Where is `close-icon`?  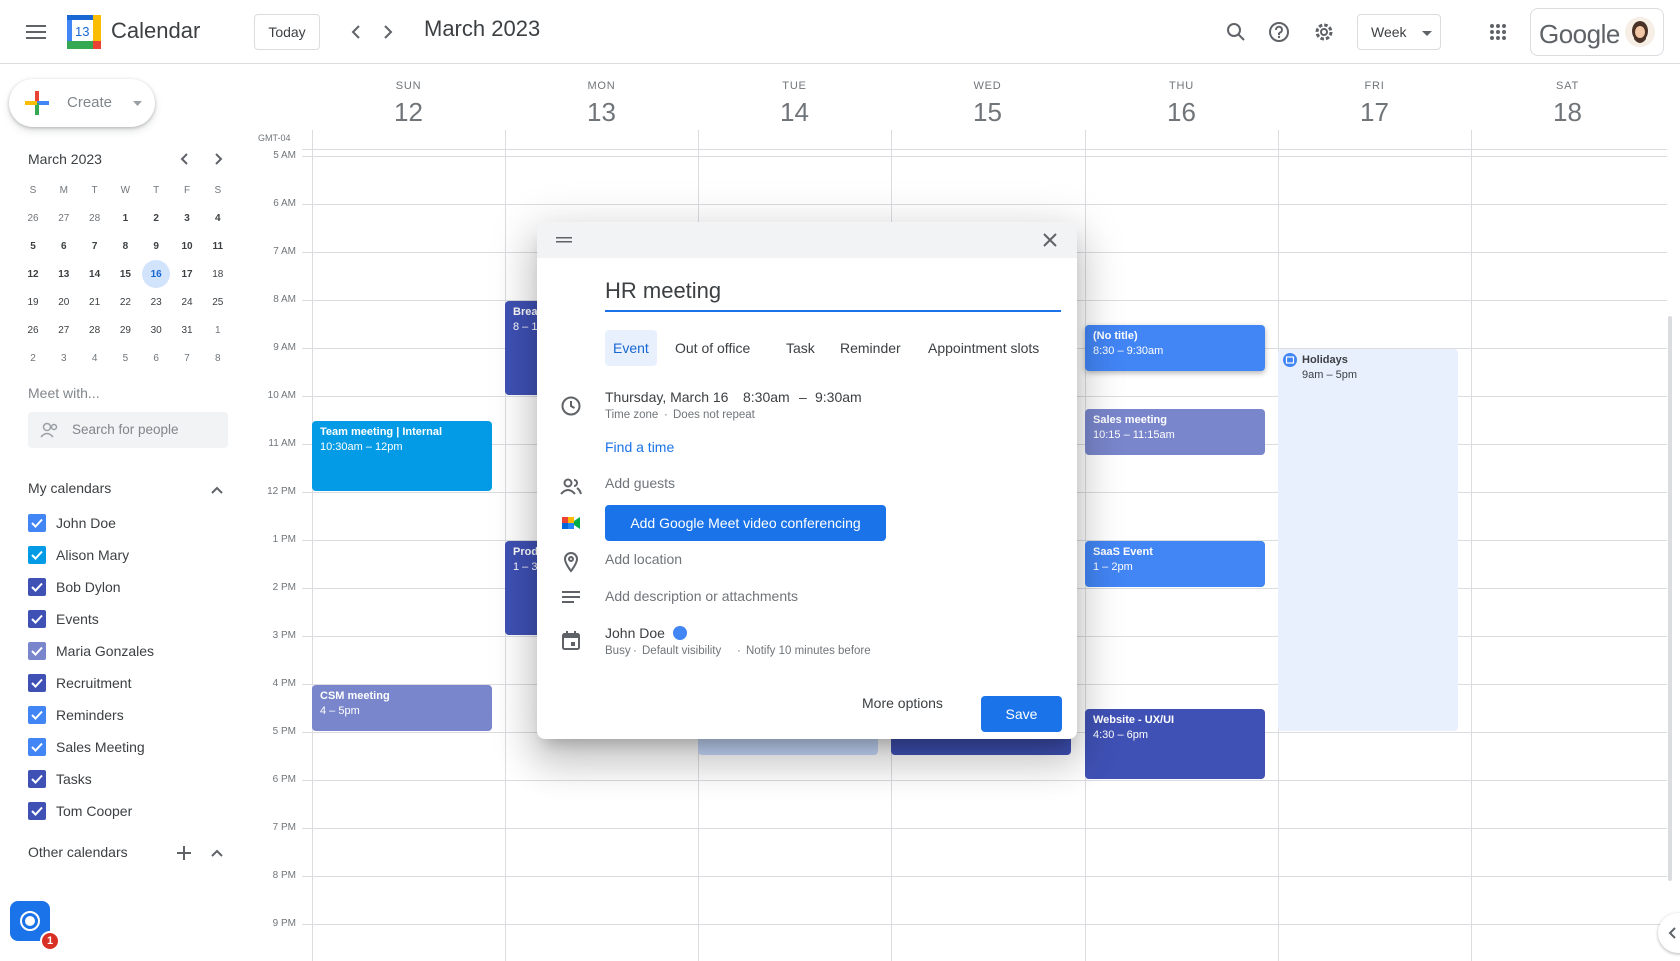 close-icon is located at coordinates (1050, 240).